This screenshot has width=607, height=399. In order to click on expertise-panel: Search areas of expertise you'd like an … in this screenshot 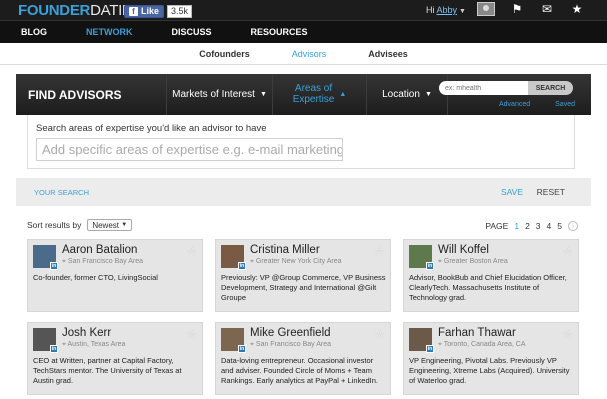, I will do `click(301, 142)`.